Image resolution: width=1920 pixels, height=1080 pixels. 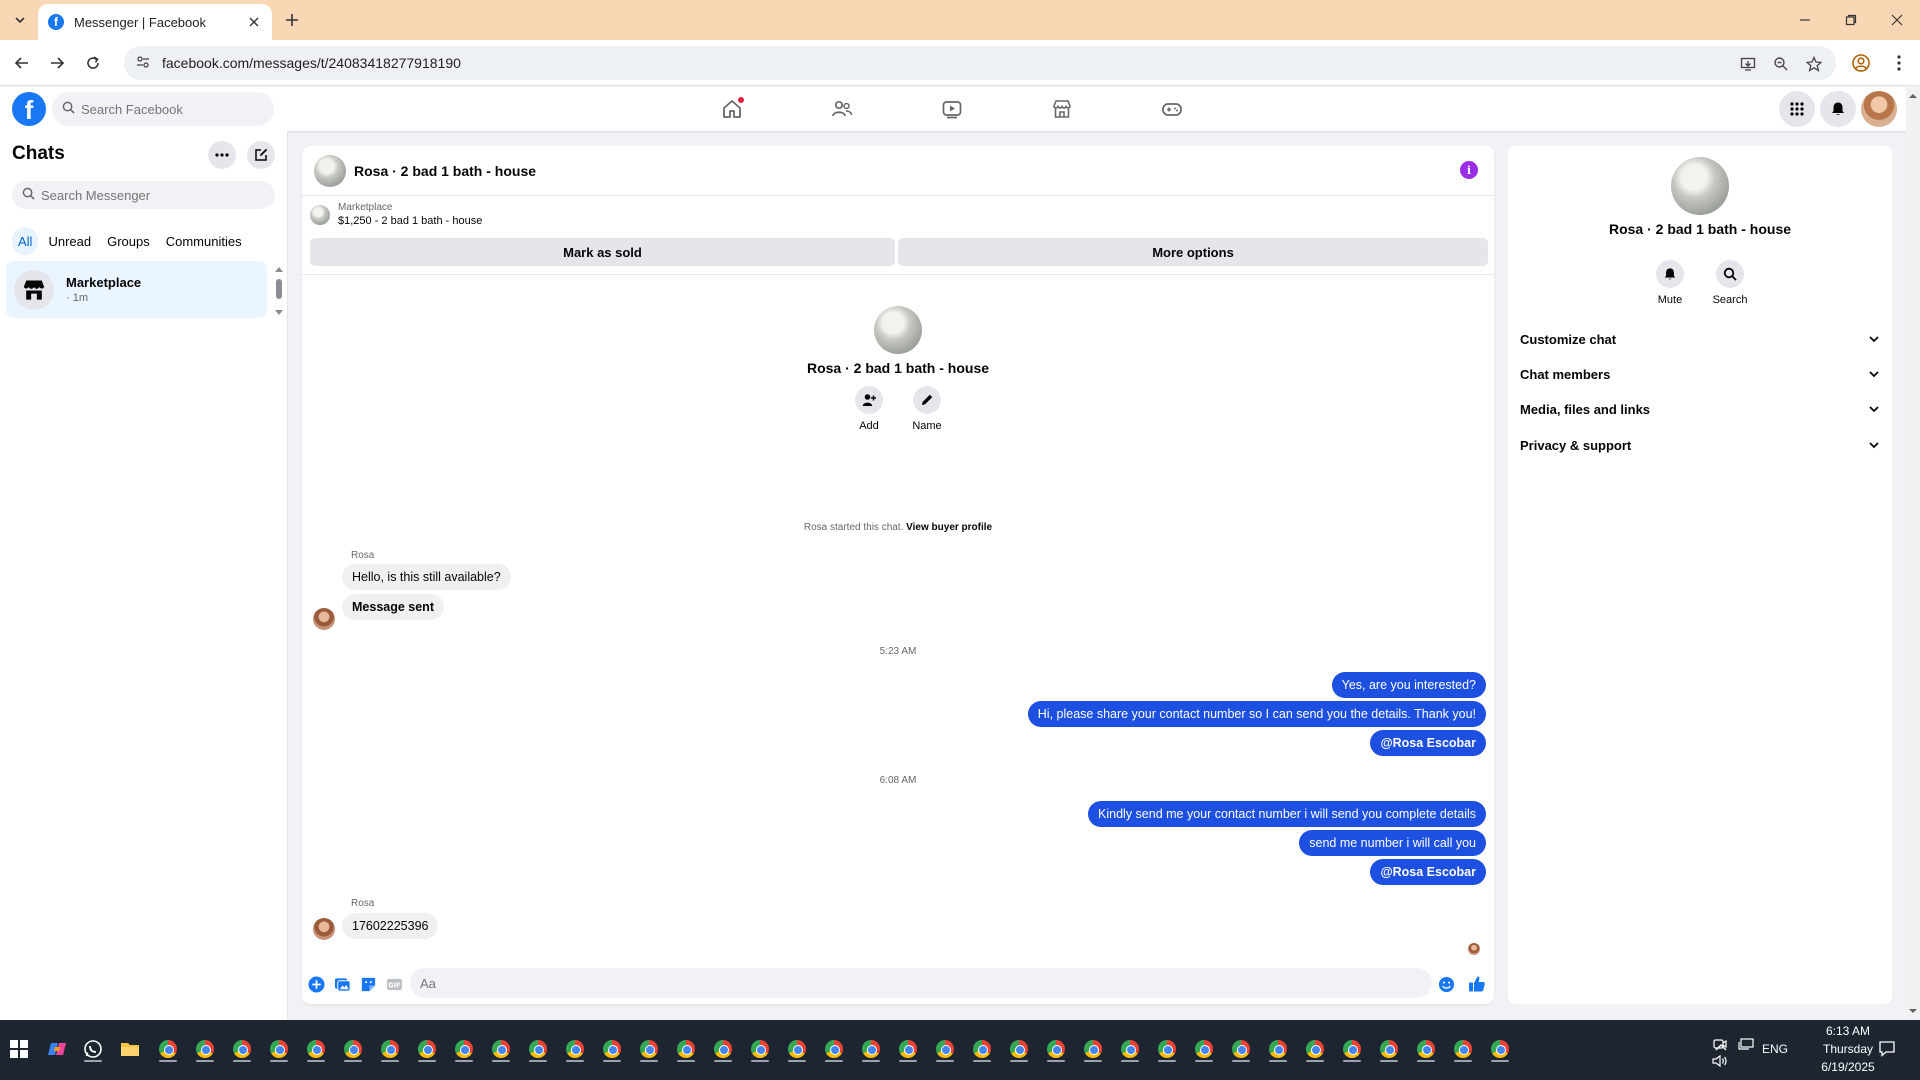 What do you see at coordinates (19, 1049) in the screenshot?
I see `windows-start-icon` at bounding box center [19, 1049].